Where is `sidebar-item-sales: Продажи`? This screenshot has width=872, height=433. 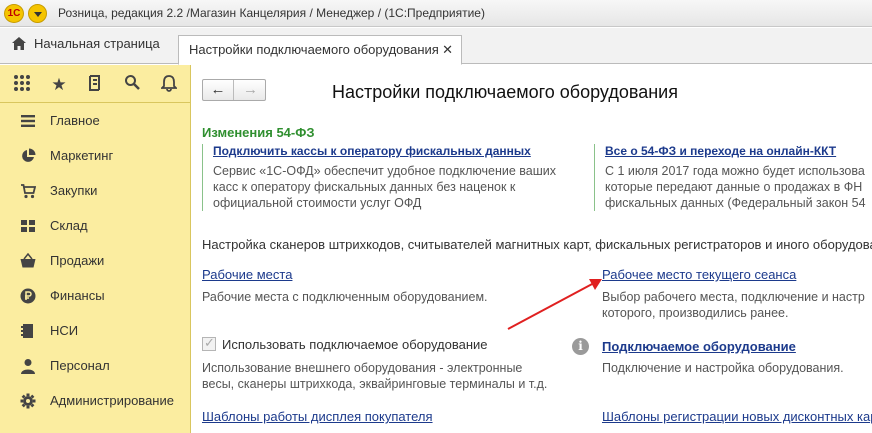 sidebar-item-sales: Продажи is located at coordinates (95, 260).